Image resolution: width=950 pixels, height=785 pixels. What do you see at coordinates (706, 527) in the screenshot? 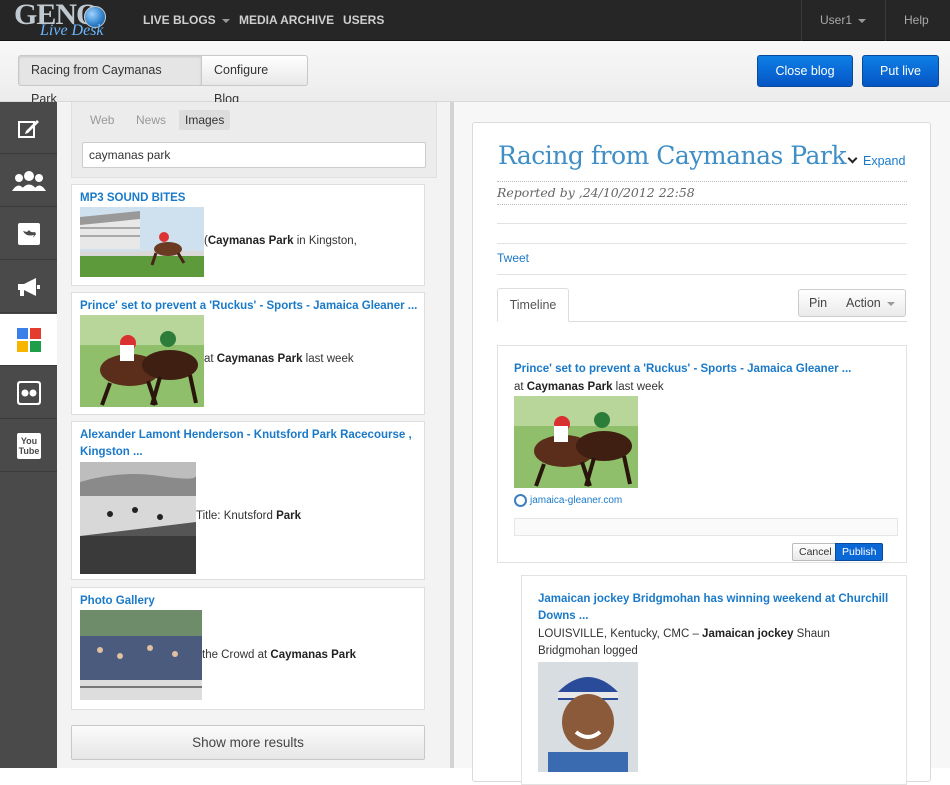
I see `comment-field` at bounding box center [706, 527].